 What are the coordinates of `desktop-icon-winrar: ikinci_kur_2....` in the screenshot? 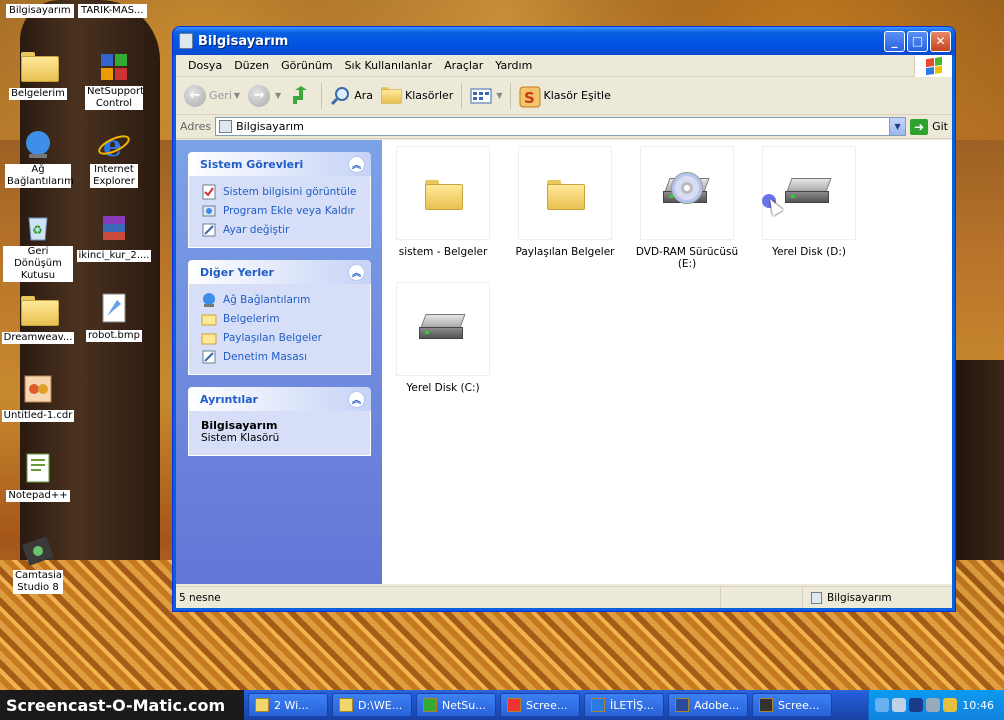 It's located at (114, 237).